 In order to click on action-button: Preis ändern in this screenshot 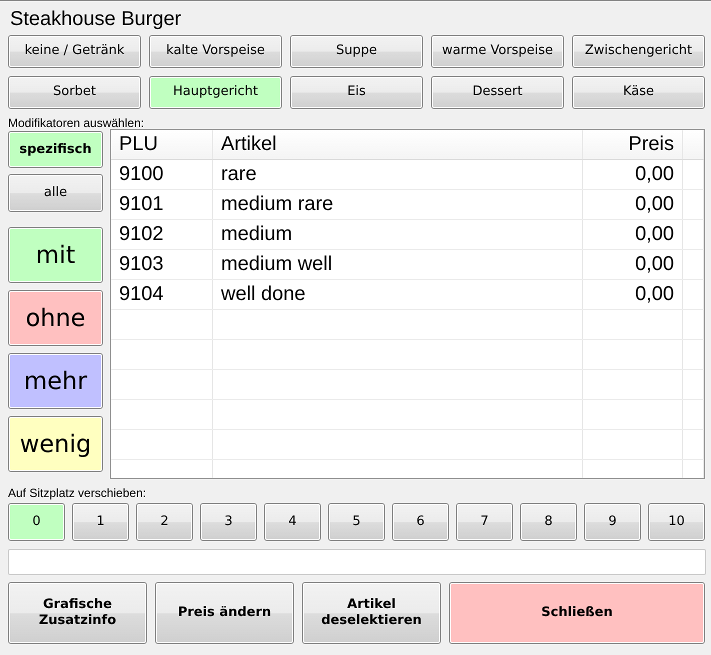, I will do `click(224, 613)`.